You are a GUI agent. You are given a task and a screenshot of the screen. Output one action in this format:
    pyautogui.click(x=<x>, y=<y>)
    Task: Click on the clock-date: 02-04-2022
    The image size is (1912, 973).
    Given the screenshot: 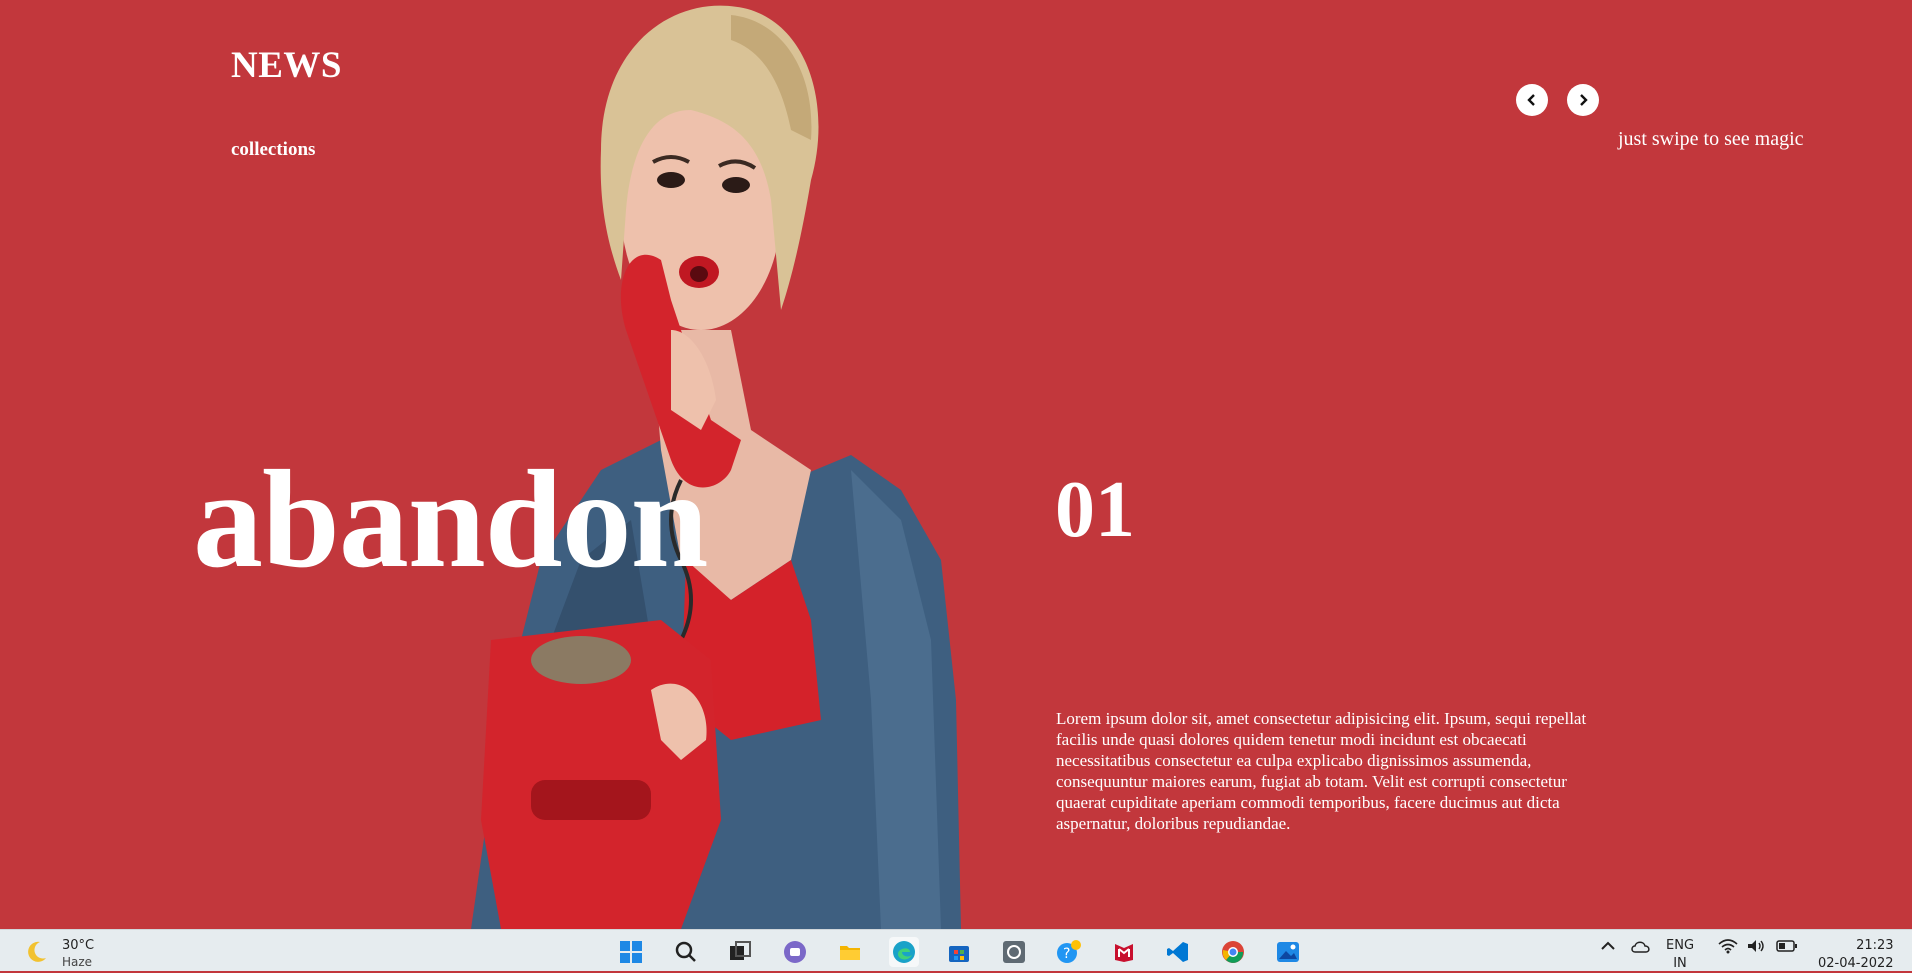 What is the action you would take?
    pyautogui.click(x=1856, y=963)
    